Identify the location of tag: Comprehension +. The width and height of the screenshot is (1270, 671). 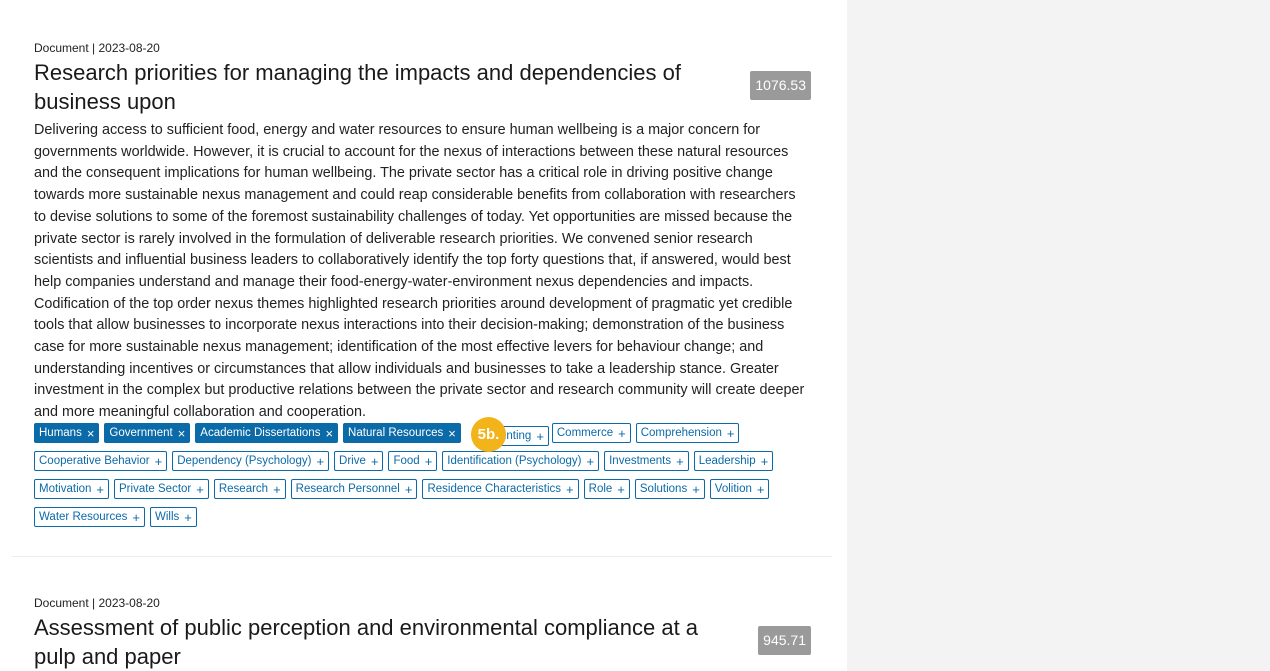
(687, 433).